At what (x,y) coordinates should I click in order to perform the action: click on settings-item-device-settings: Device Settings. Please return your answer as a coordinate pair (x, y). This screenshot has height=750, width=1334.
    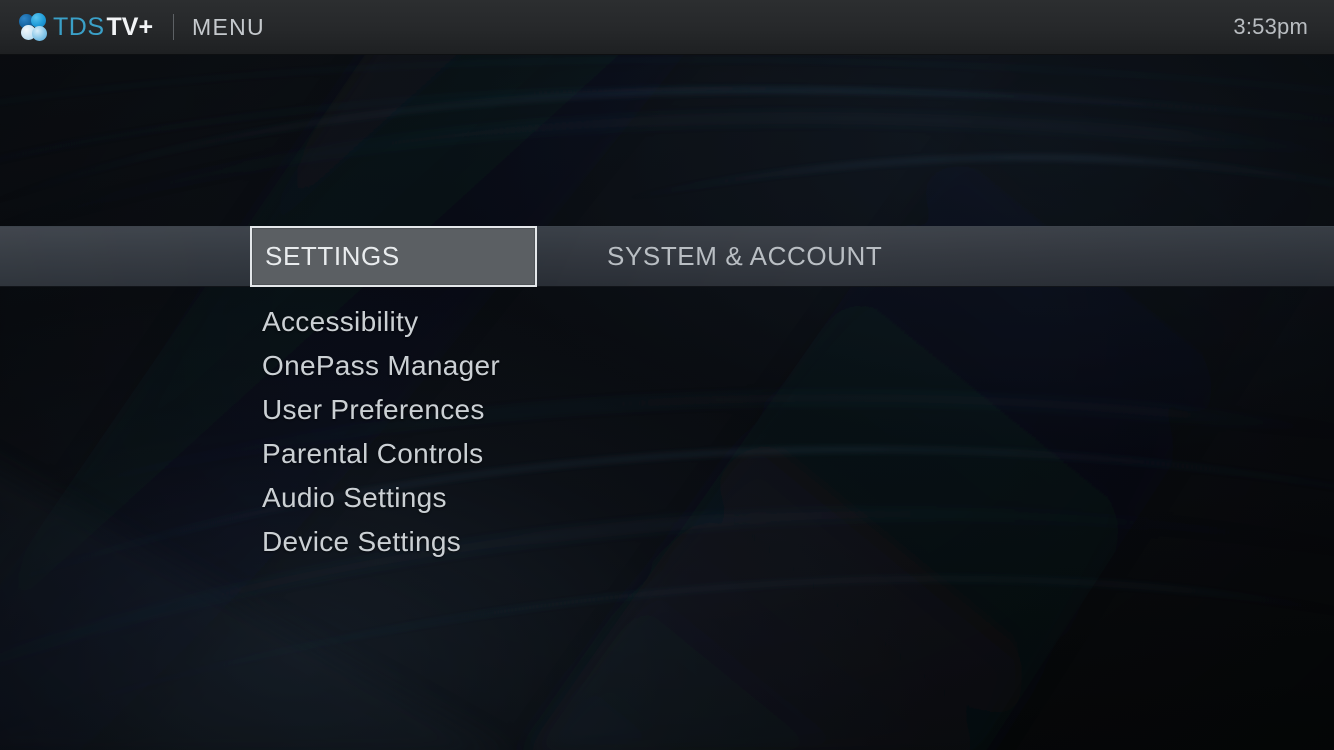
    Looking at the image, I should click on (381, 542).